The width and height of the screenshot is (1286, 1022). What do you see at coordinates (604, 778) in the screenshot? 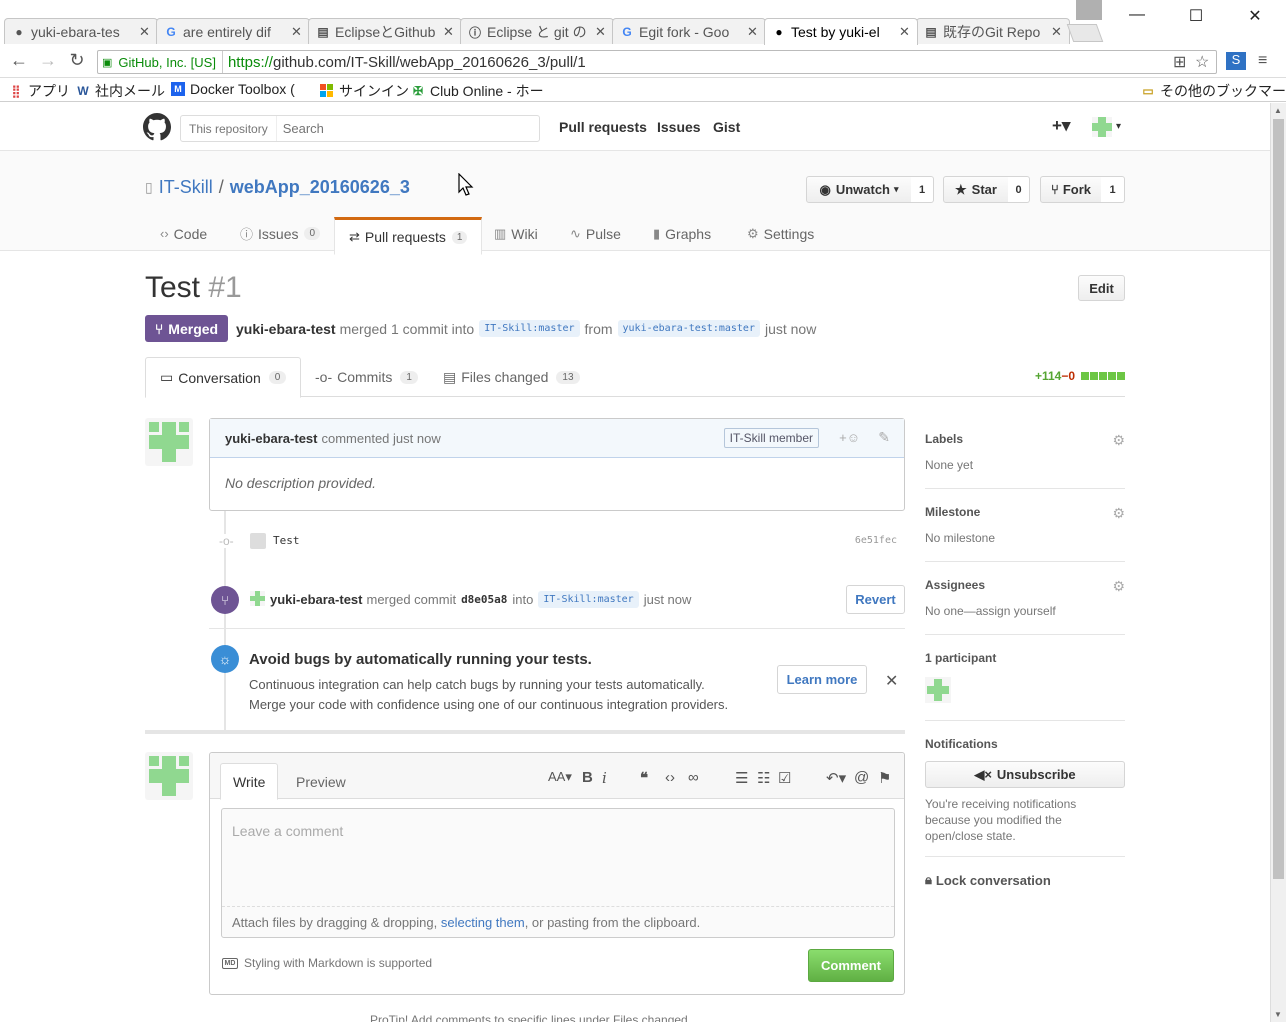
I see `italic-icon: i` at bounding box center [604, 778].